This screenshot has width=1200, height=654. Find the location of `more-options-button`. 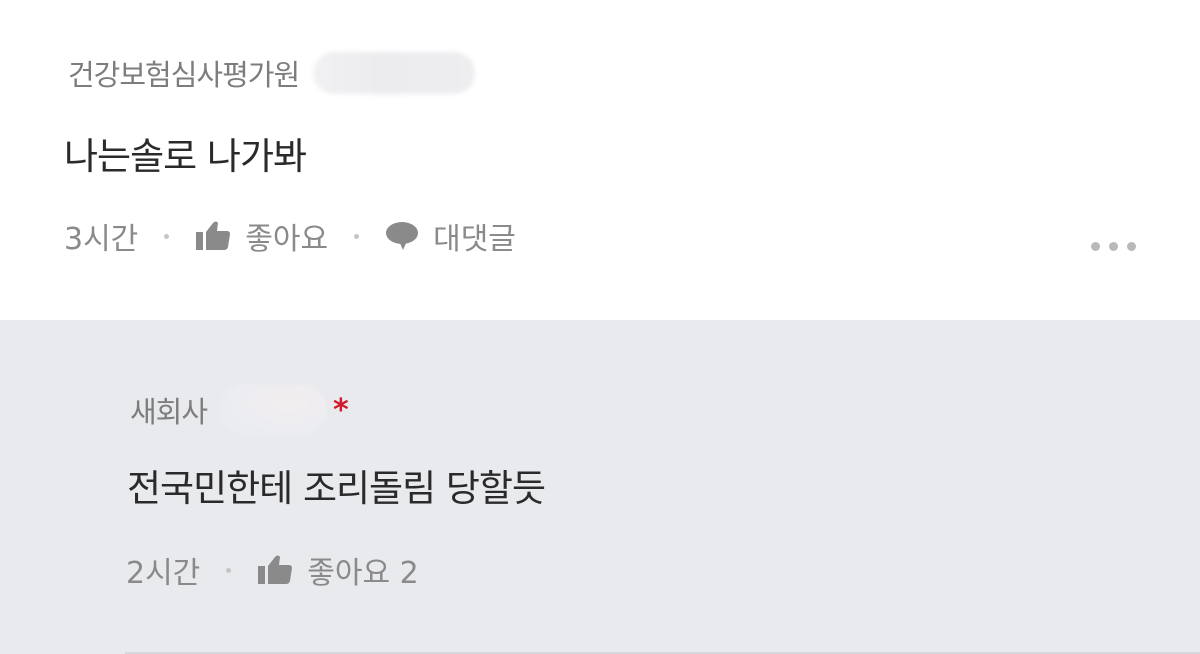

more-options-button is located at coordinates (1113, 246).